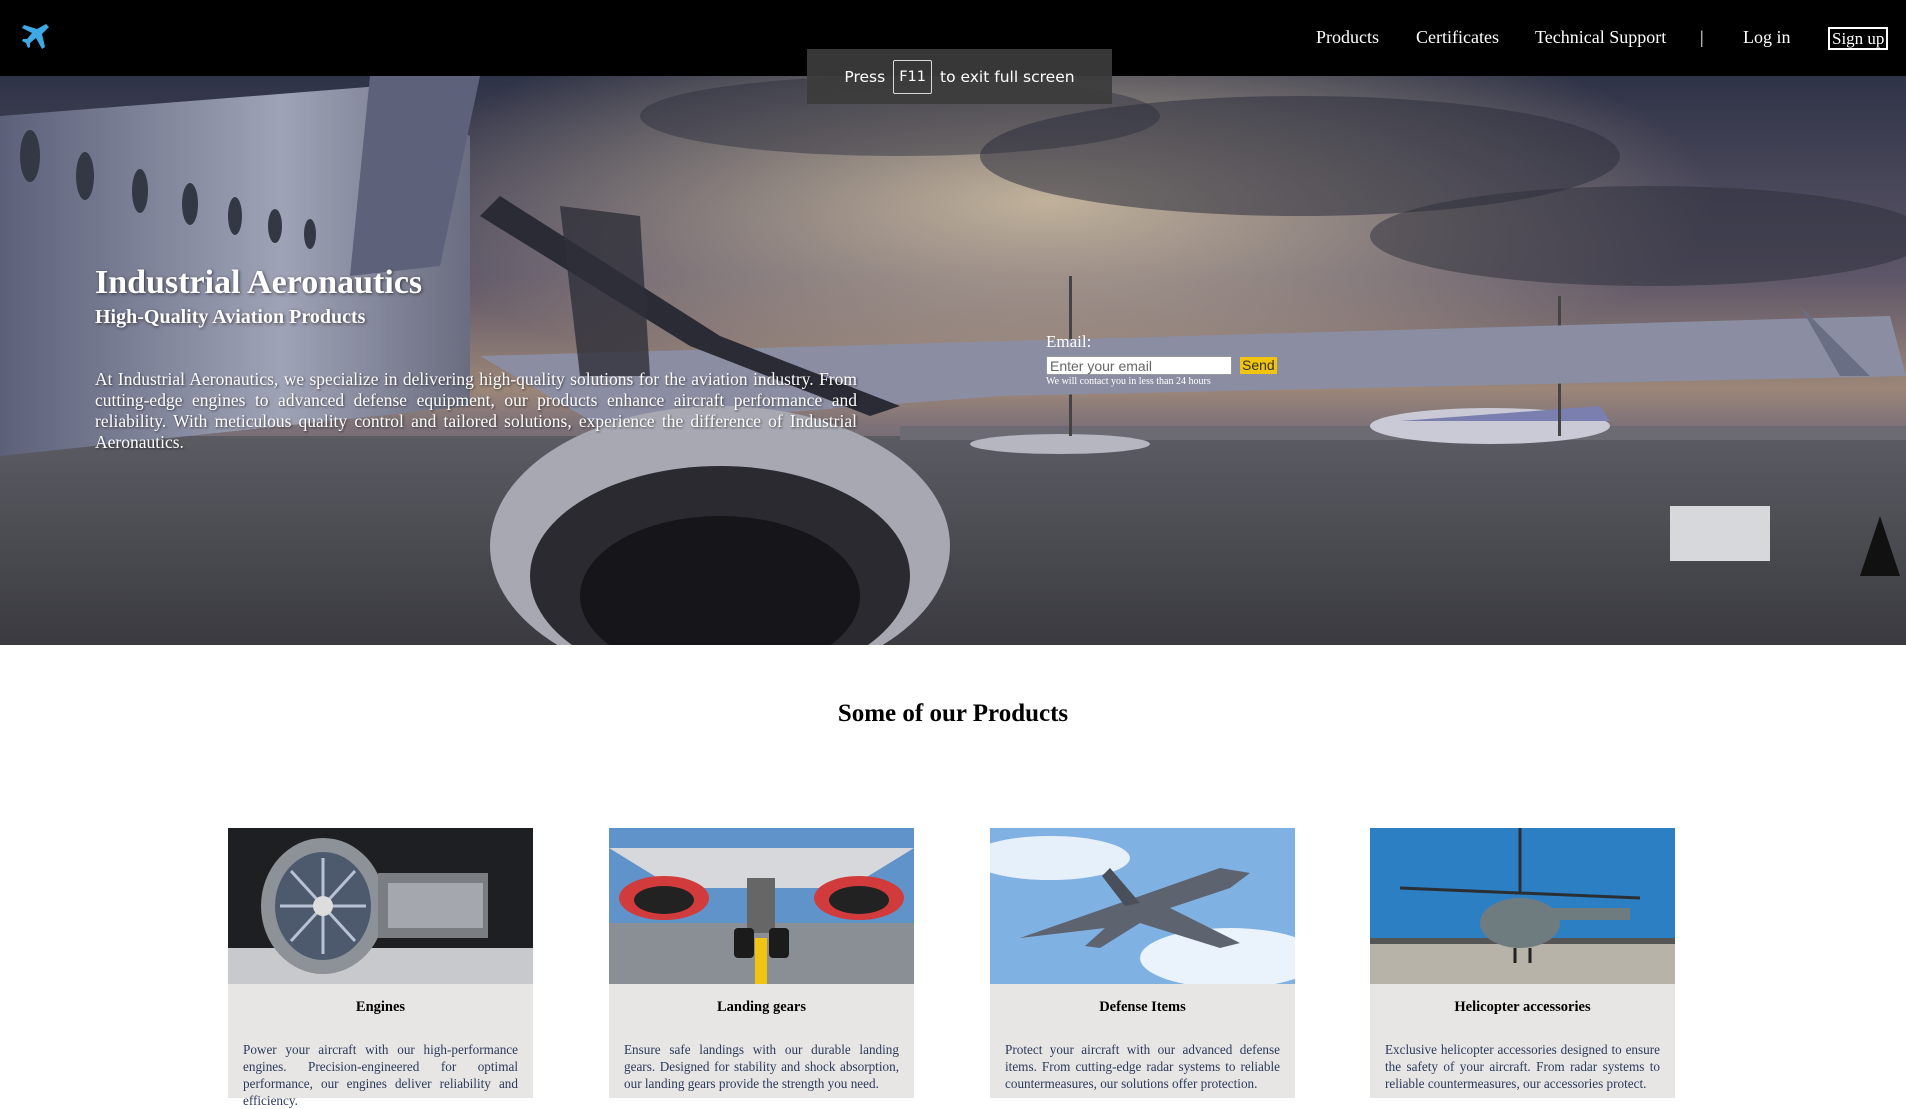 This screenshot has height=1109, width=1906. Describe the element at coordinates (1457, 37) in the screenshot. I see `nav-certificates: Certificates` at that location.